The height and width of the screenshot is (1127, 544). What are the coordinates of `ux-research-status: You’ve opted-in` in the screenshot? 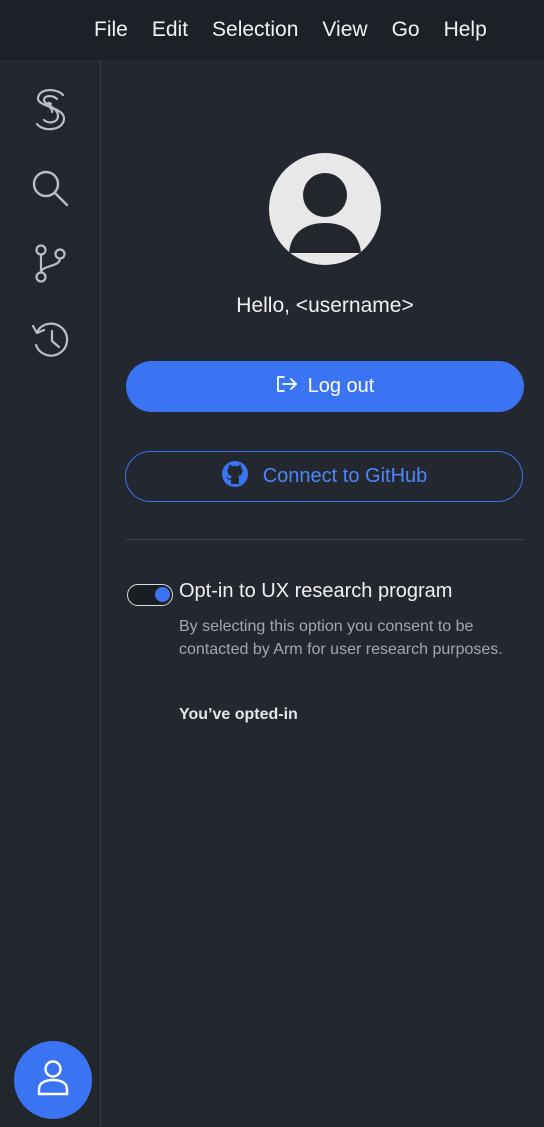 It's located at (238, 714).